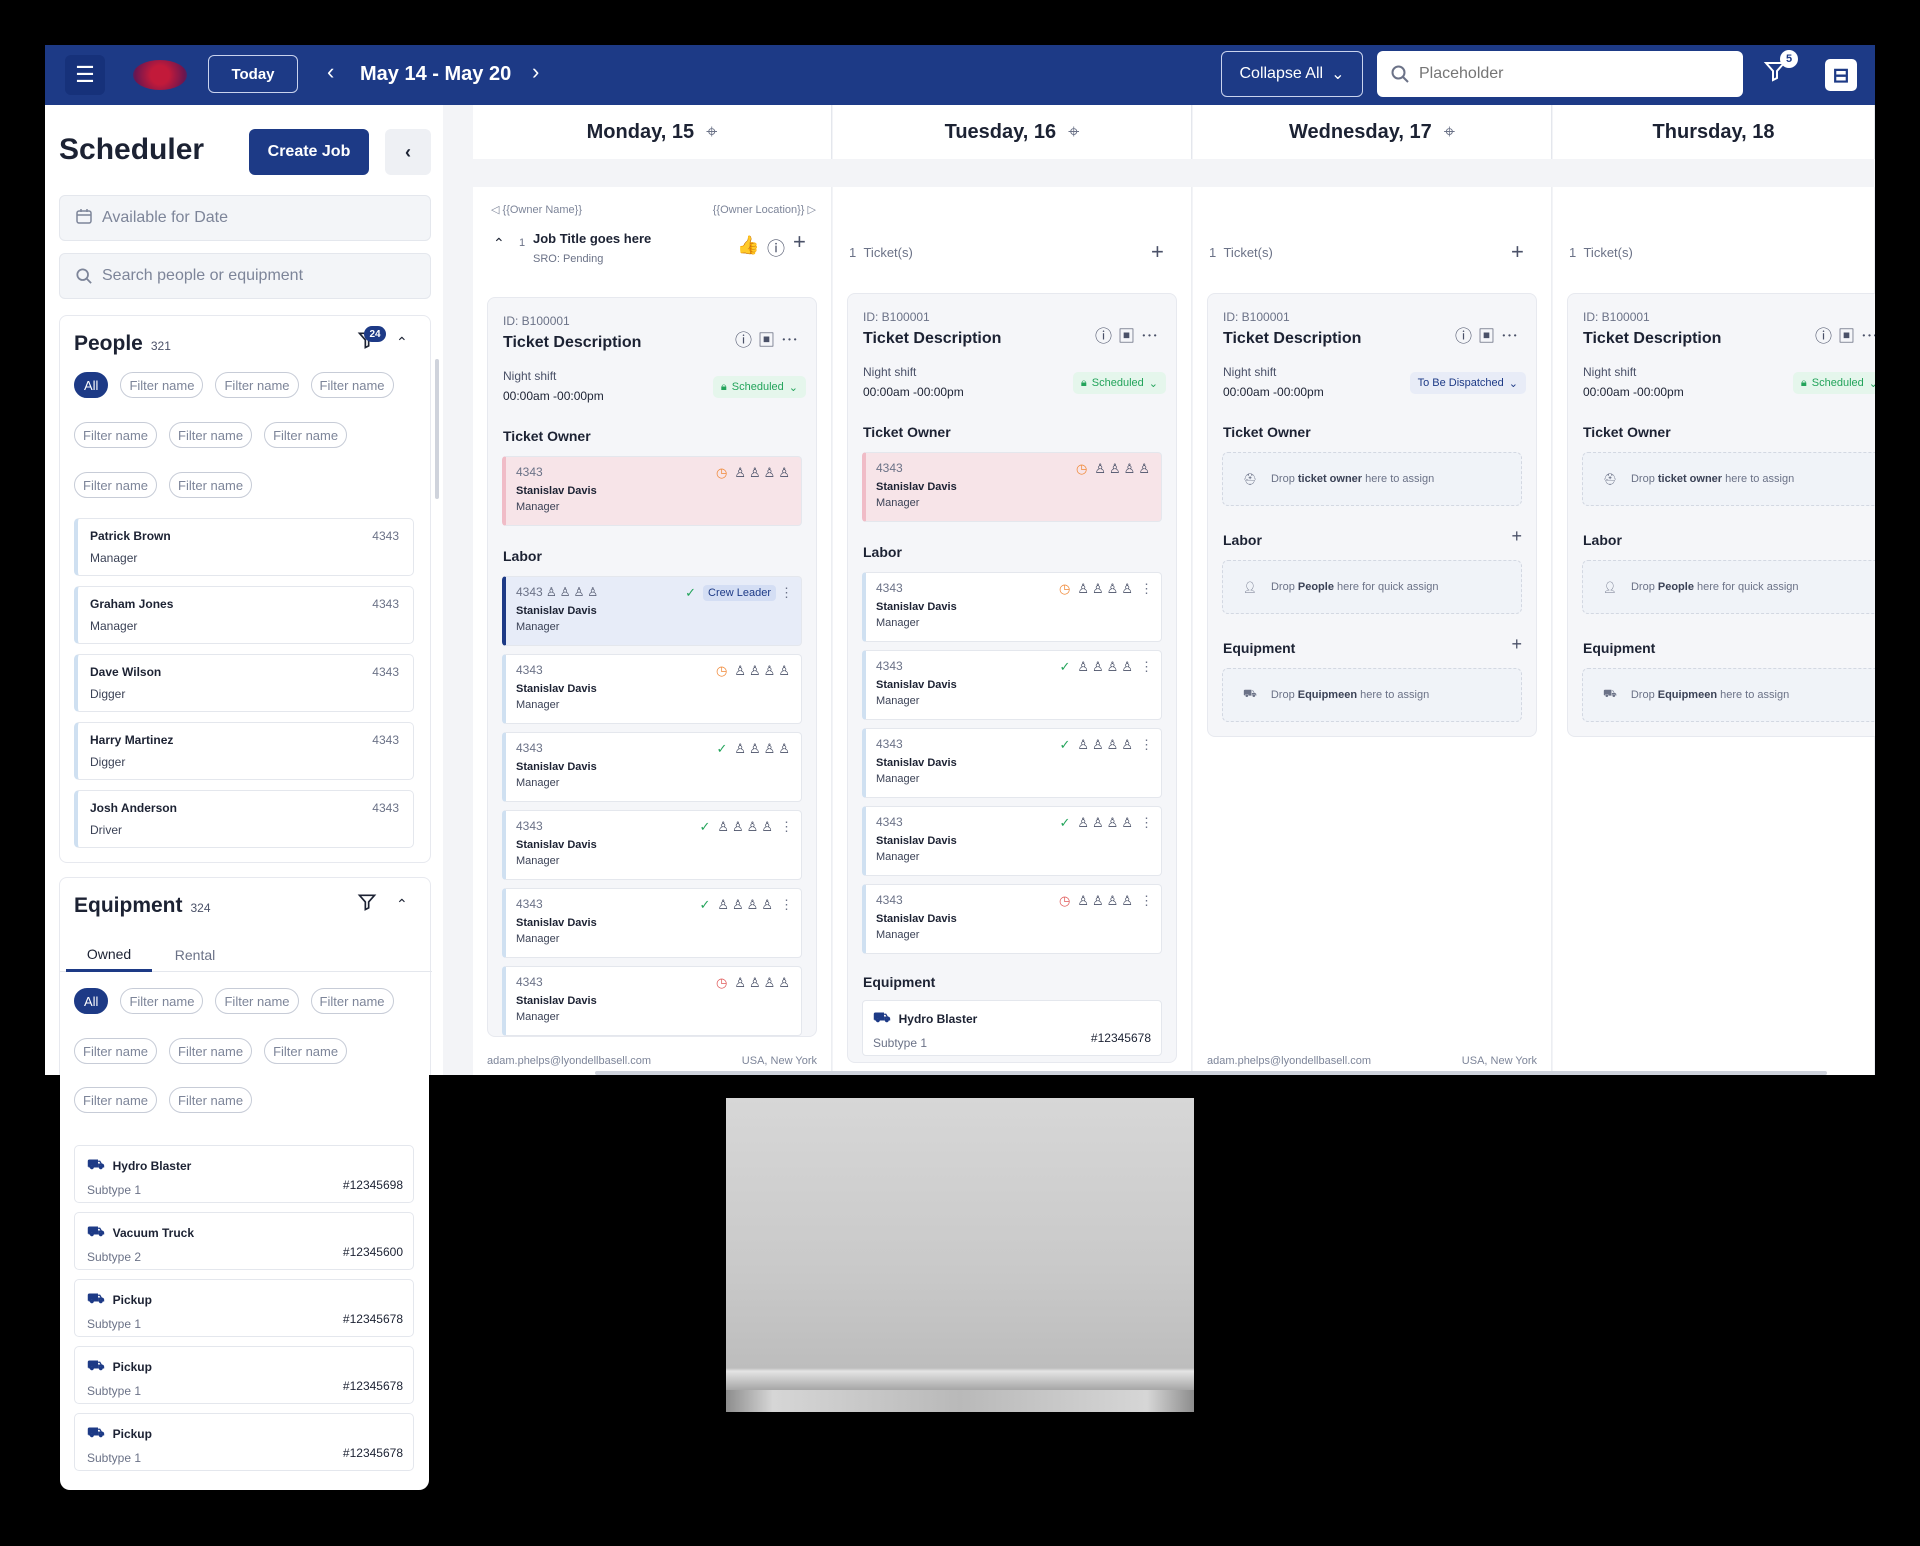 This screenshot has width=1920, height=1546. I want to click on chevron-left-icon: ‹, so click(330, 72).